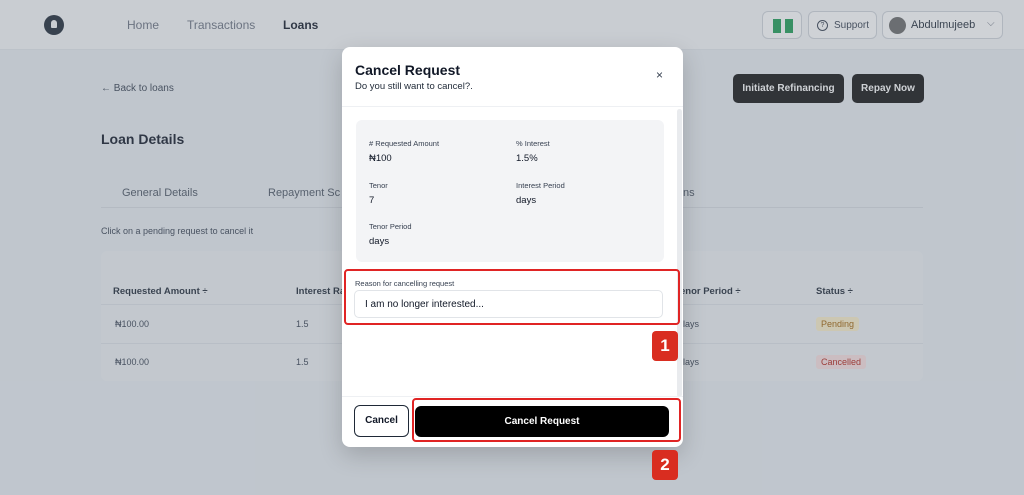  Describe the element at coordinates (533, 143) in the screenshot. I see `interest-label: % Interest` at that location.